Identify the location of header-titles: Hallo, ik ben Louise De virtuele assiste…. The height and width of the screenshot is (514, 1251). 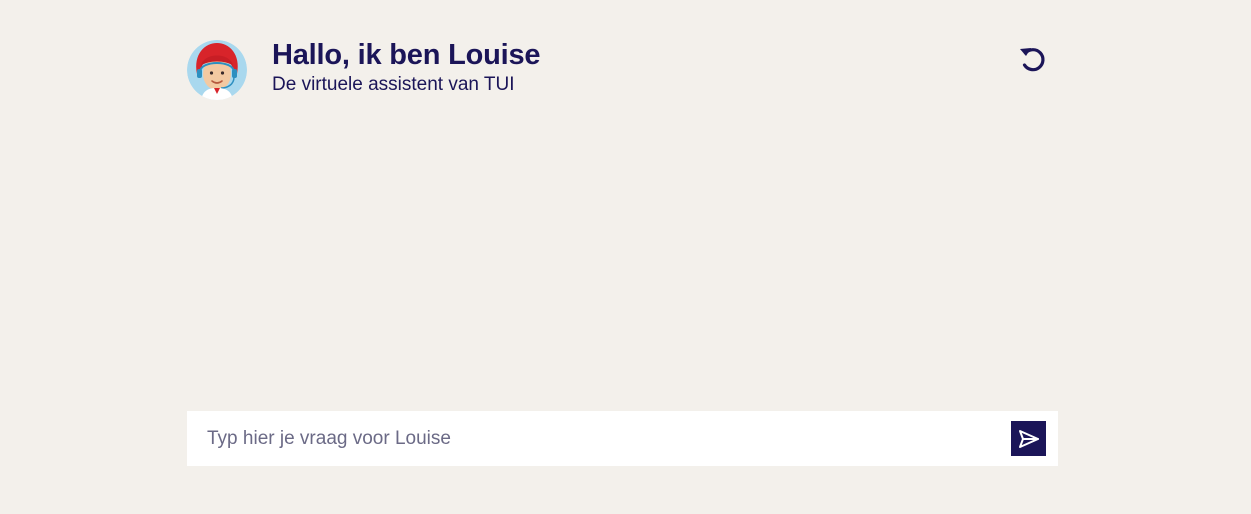
(406, 67).